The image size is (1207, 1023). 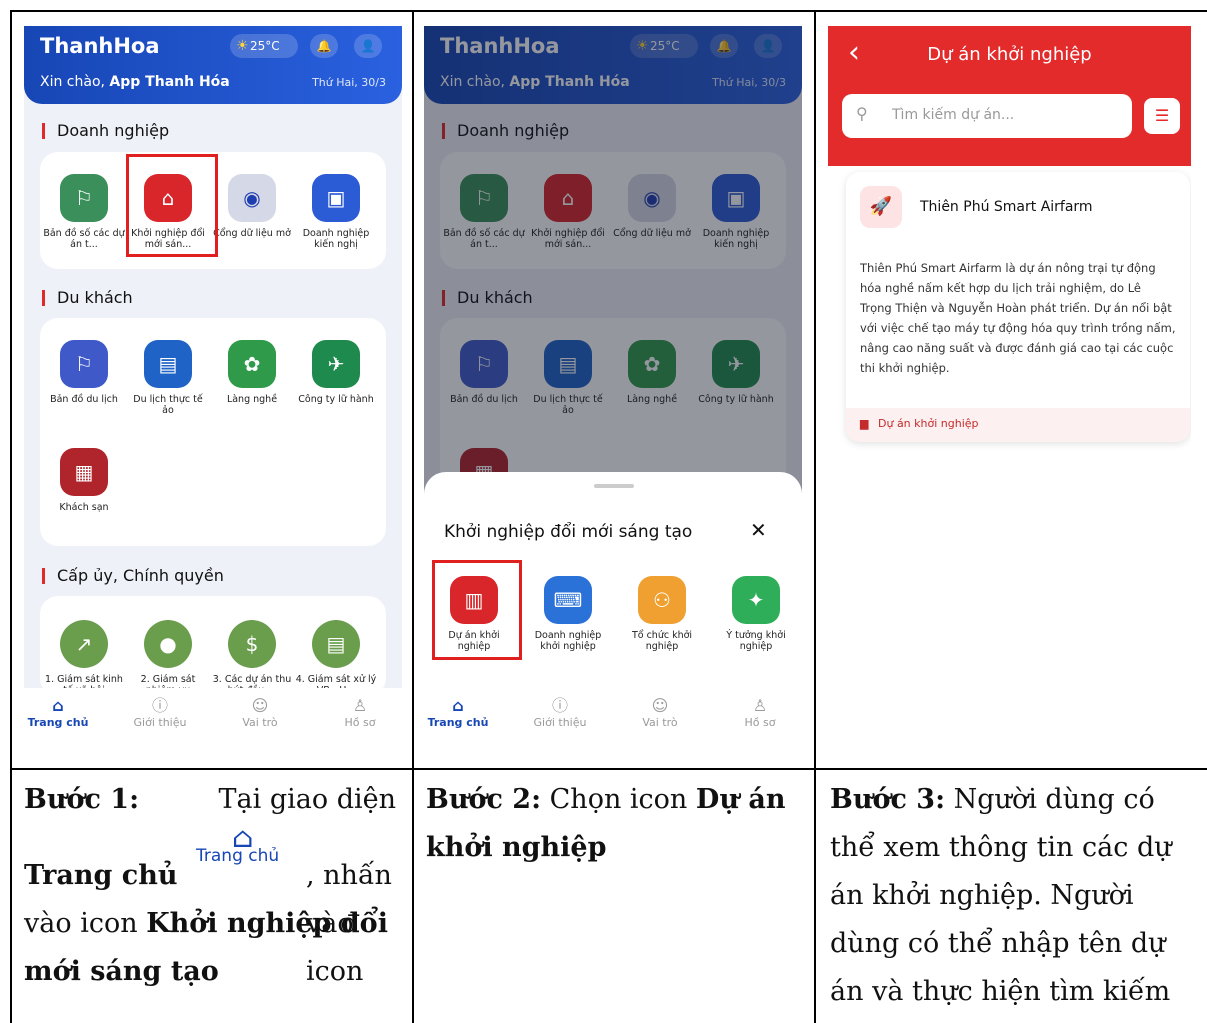 I want to click on document-icon: ▤, so click(x=336, y=644).